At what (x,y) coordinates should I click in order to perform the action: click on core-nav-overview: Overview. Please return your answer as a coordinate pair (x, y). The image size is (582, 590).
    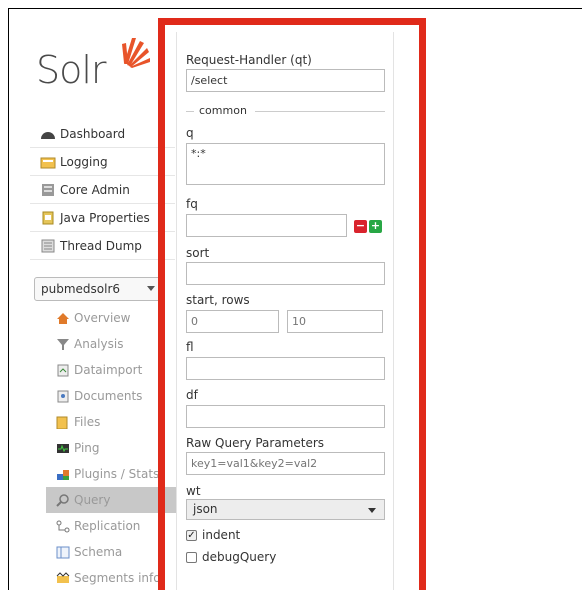
    Looking at the image, I should click on (111, 318).